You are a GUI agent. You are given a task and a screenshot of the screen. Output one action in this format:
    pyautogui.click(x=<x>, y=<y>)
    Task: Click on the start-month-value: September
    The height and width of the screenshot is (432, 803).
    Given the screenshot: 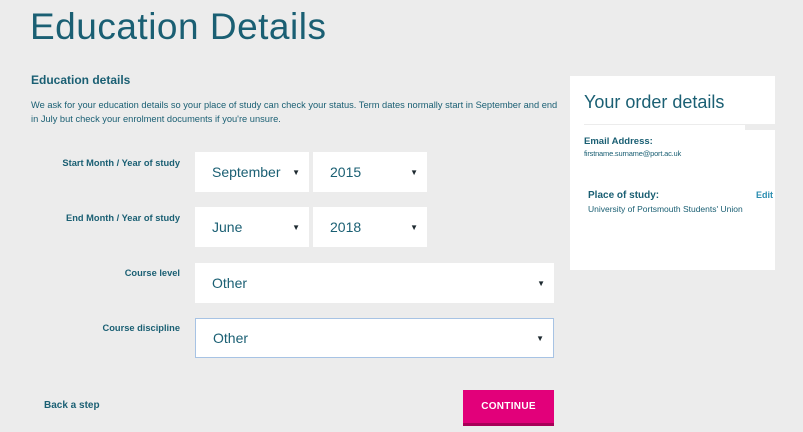 What is the action you would take?
    pyautogui.click(x=246, y=172)
    